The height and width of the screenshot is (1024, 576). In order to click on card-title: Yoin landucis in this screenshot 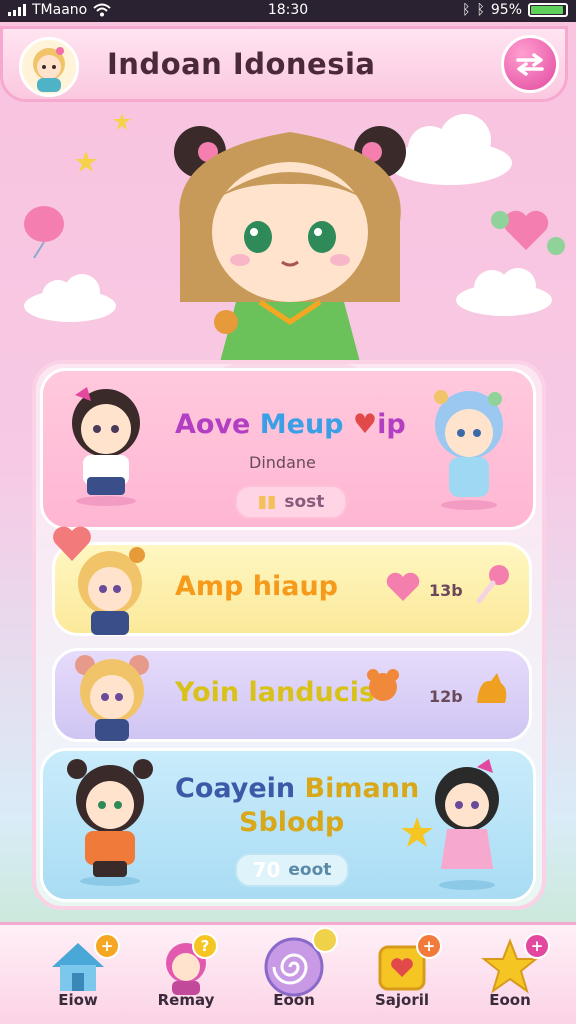, I will do `click(275, 692)`.